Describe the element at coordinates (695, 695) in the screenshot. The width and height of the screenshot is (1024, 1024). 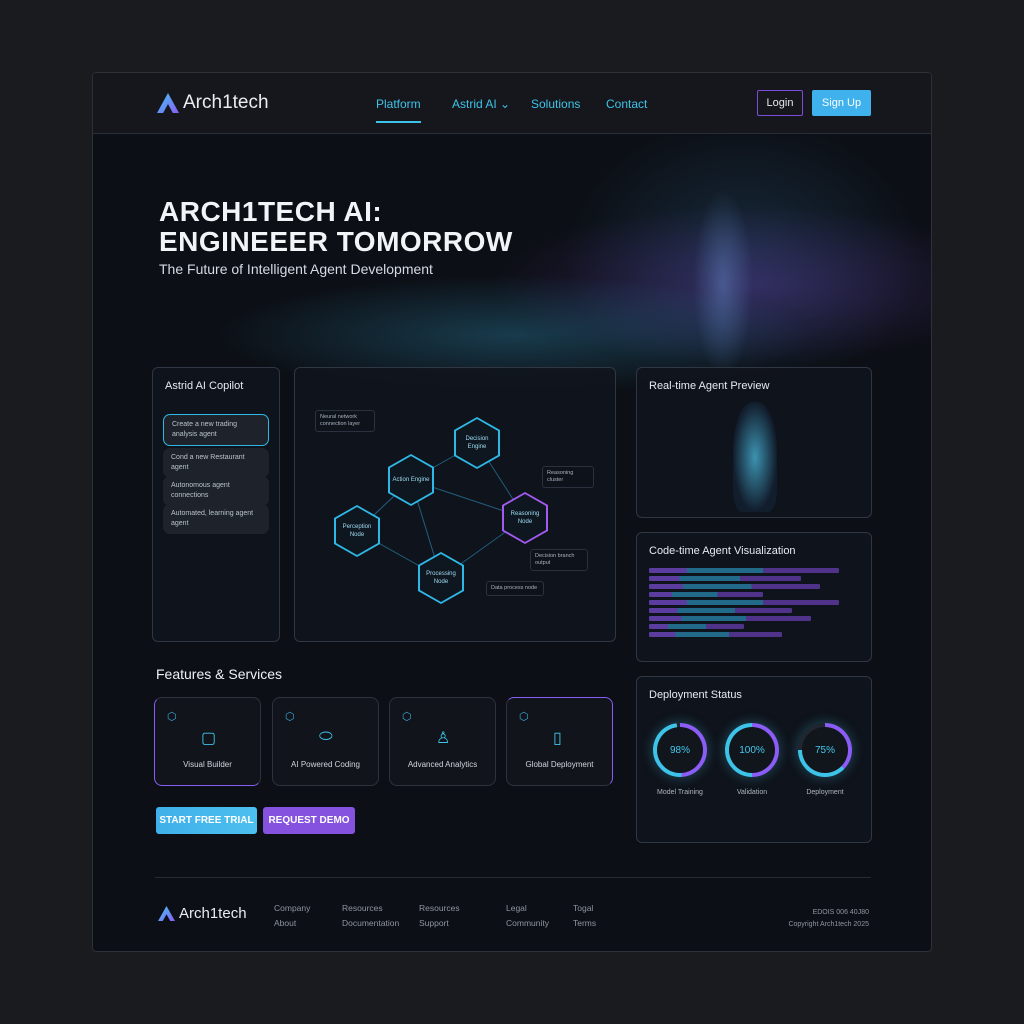
I see `deployment-title: Deployment Status` at that location.